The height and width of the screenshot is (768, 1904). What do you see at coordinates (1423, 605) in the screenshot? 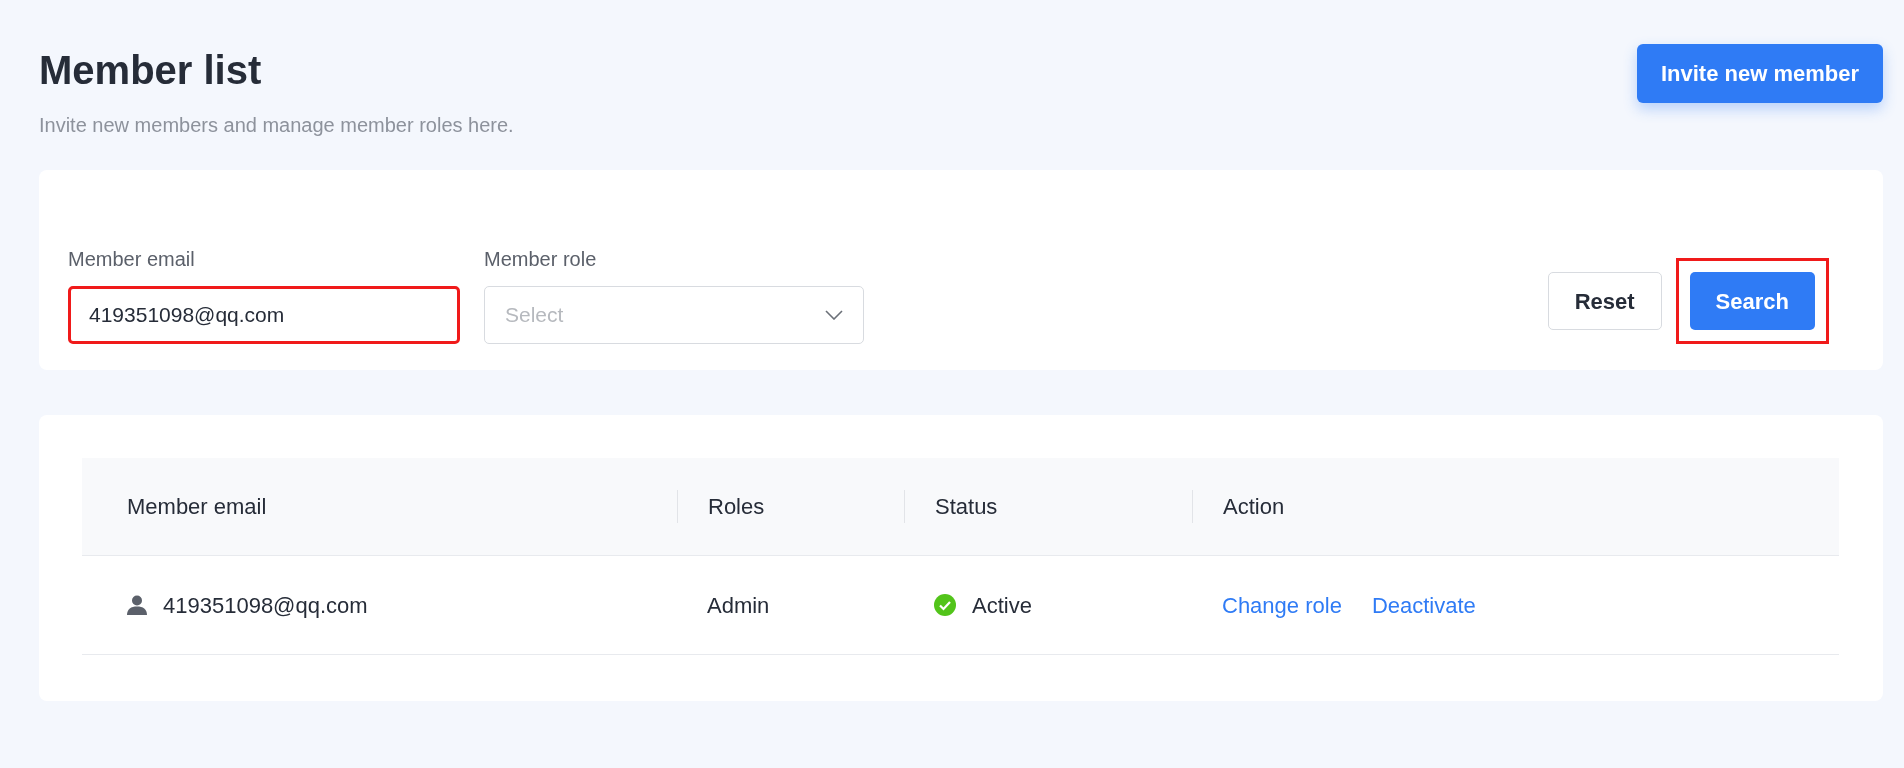
I see `action-link: Deactivate` at bounding box center [1423, 605].